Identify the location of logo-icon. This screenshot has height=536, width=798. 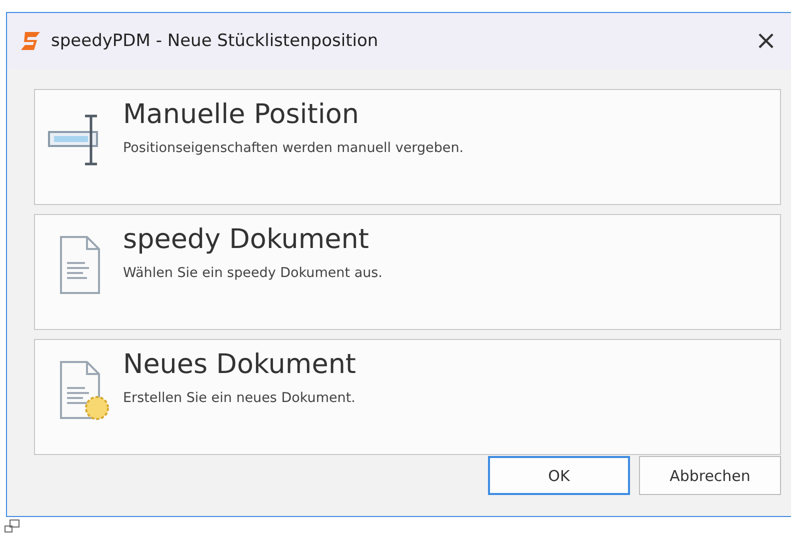
(31, 41).